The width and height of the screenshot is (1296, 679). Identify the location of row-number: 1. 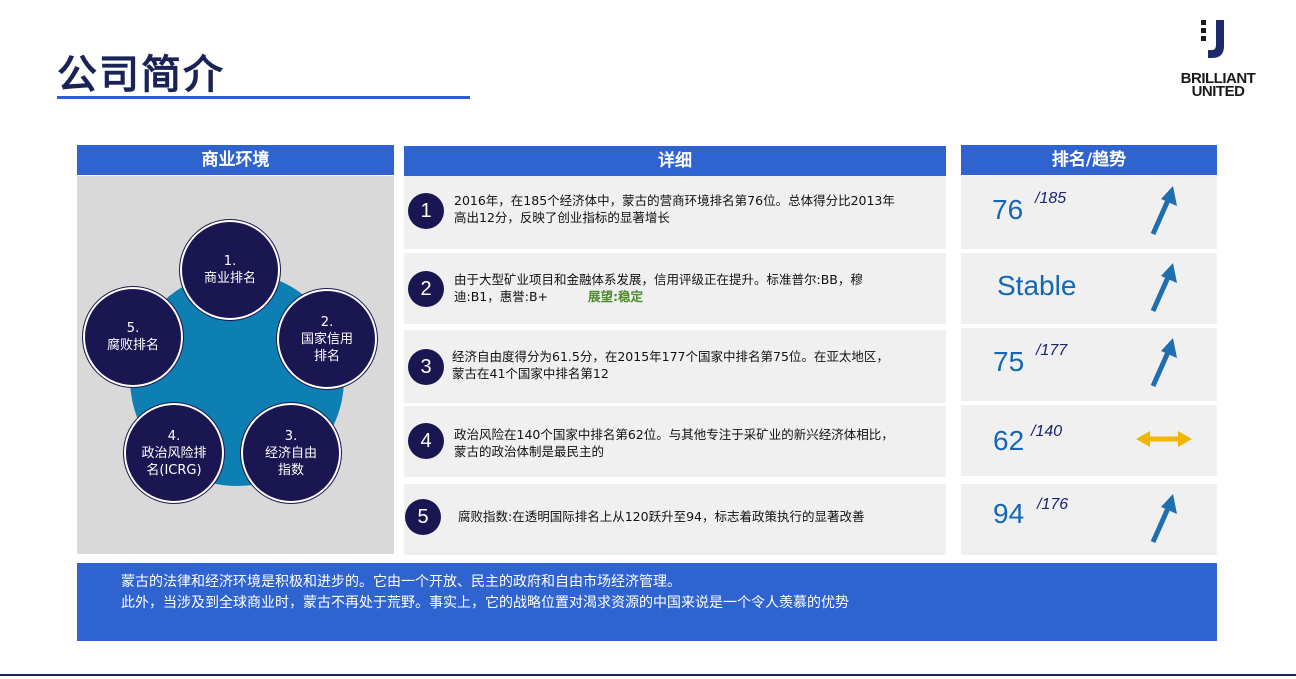
(426, 211).